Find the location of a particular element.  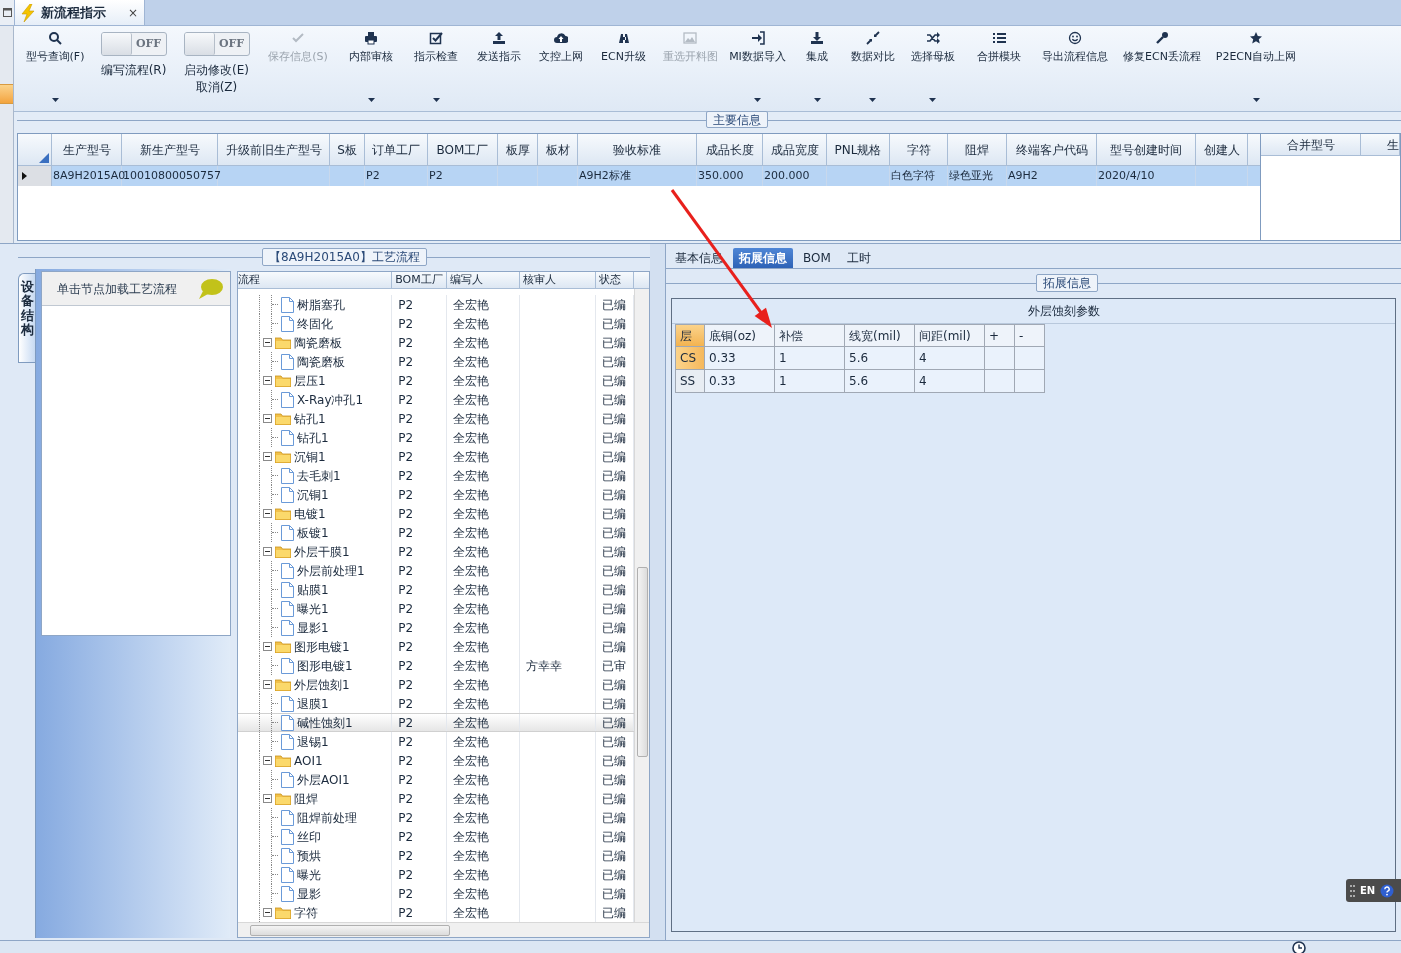

tree-row: 图形电镀1 P2 全宏艳 方幸幸 已审 is located at coordinates (436, 665).